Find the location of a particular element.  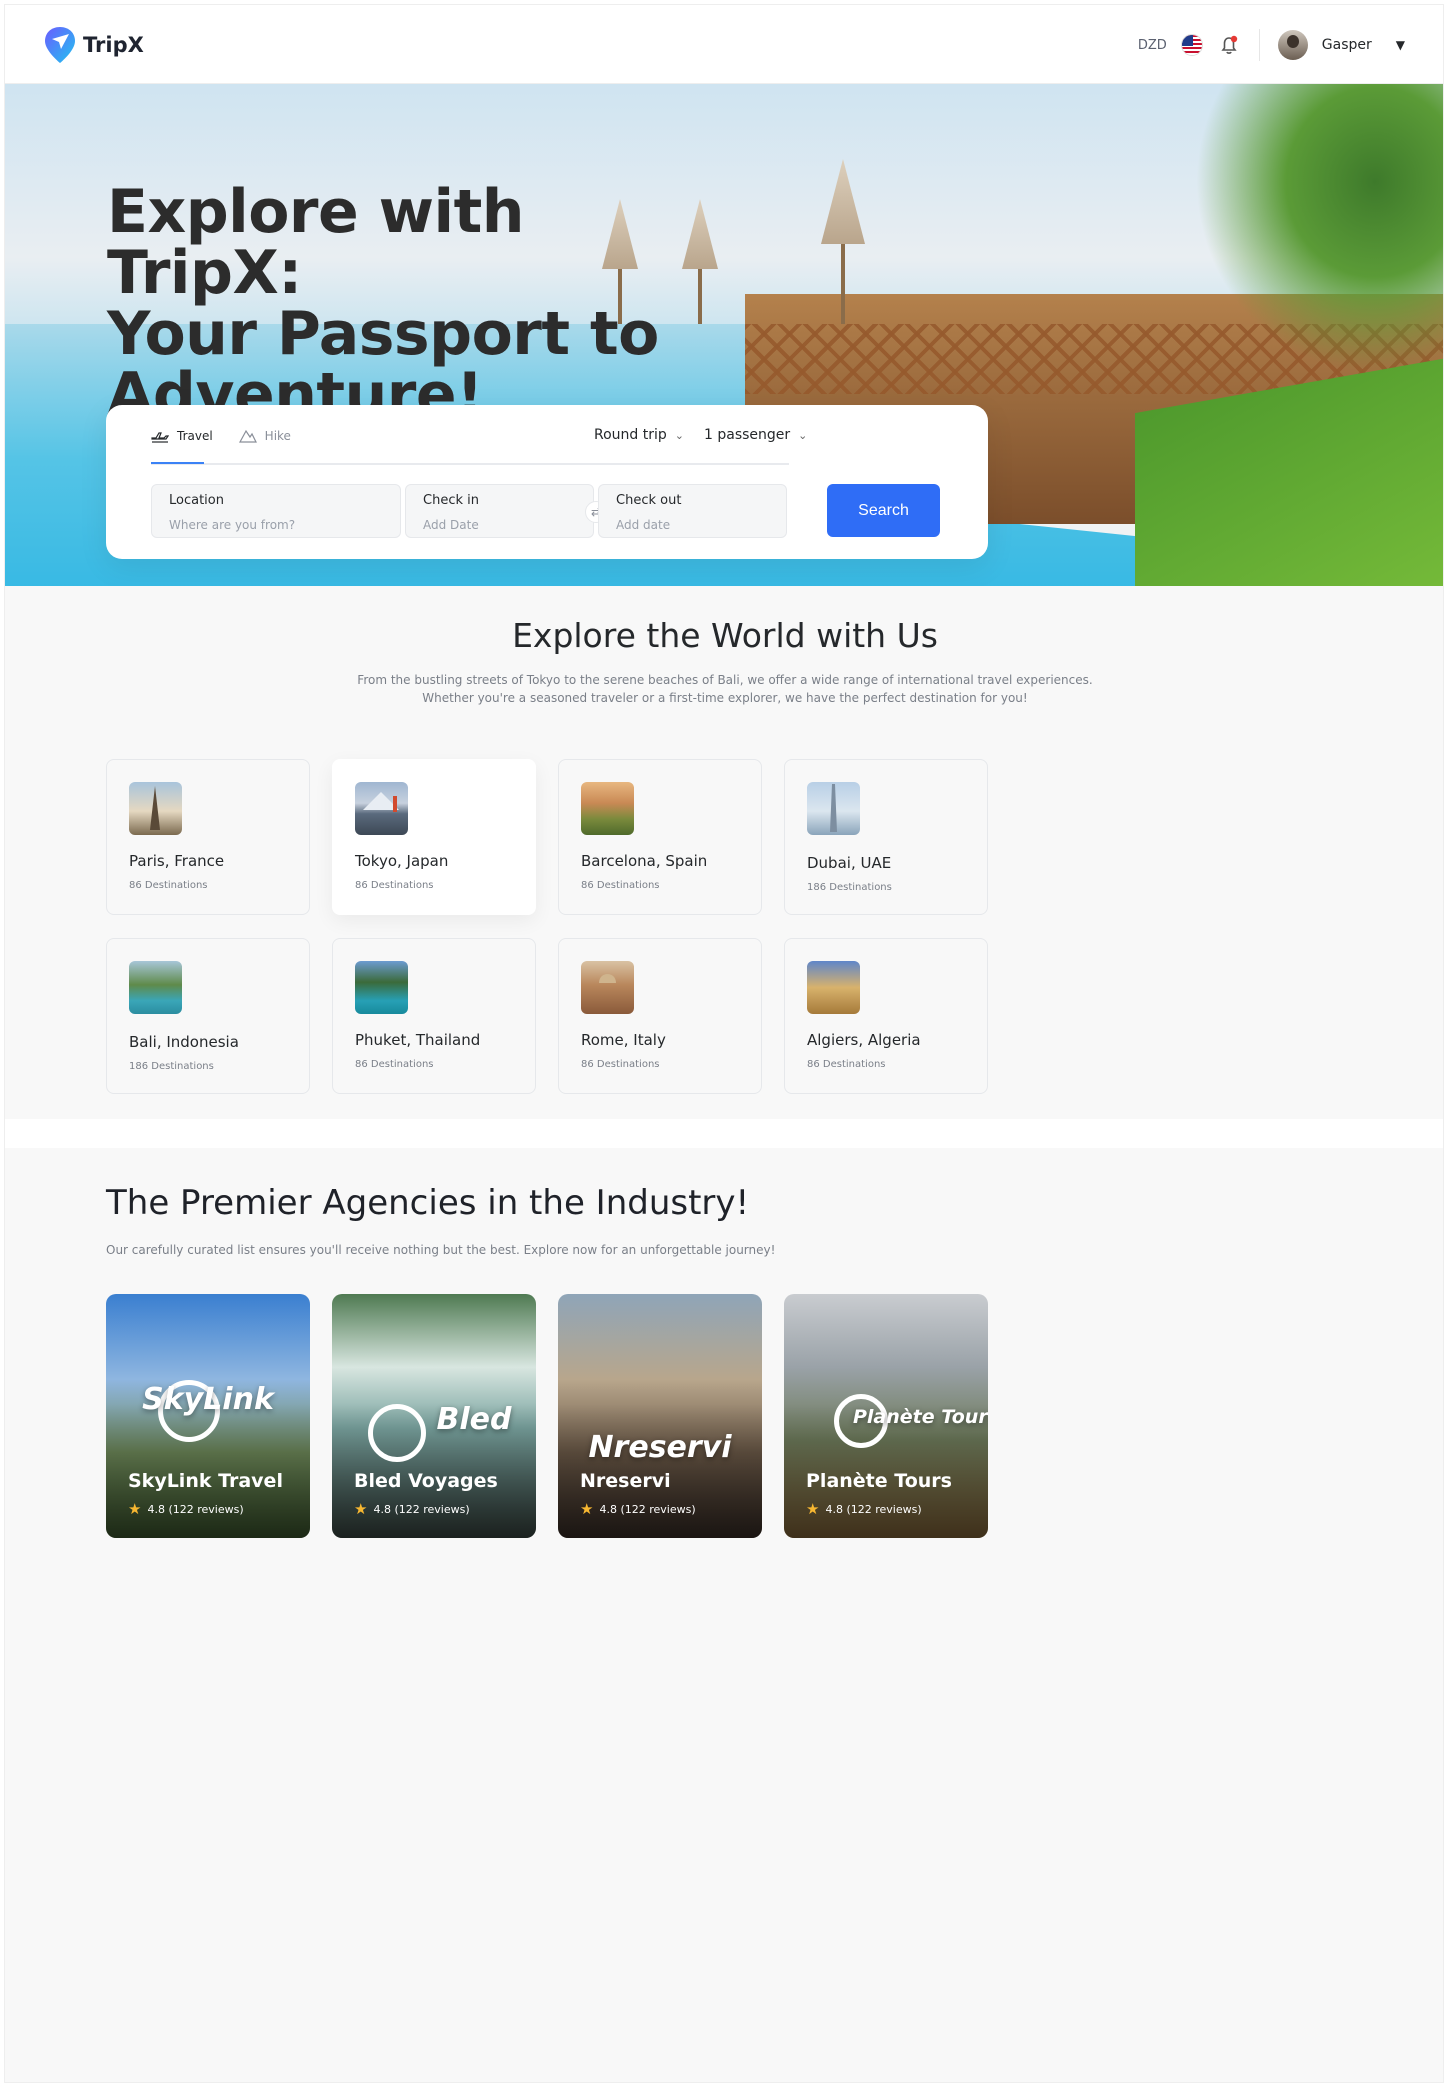

checkout-placeholder: Add date is located at coordinates (643, 525).